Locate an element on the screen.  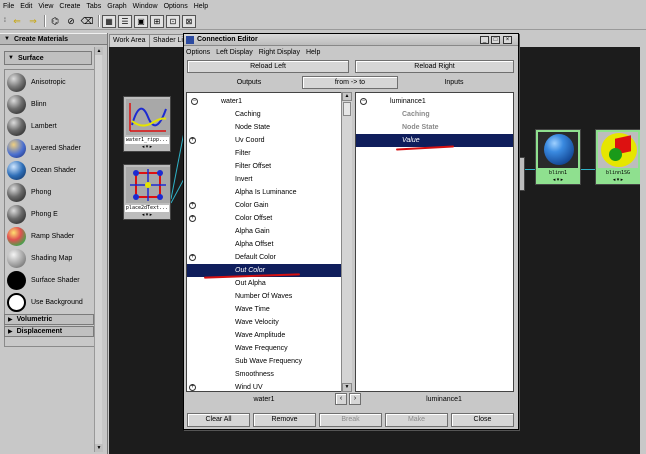
displacement-section-header: ▶ Displacement is located at coordinates (49, 331).